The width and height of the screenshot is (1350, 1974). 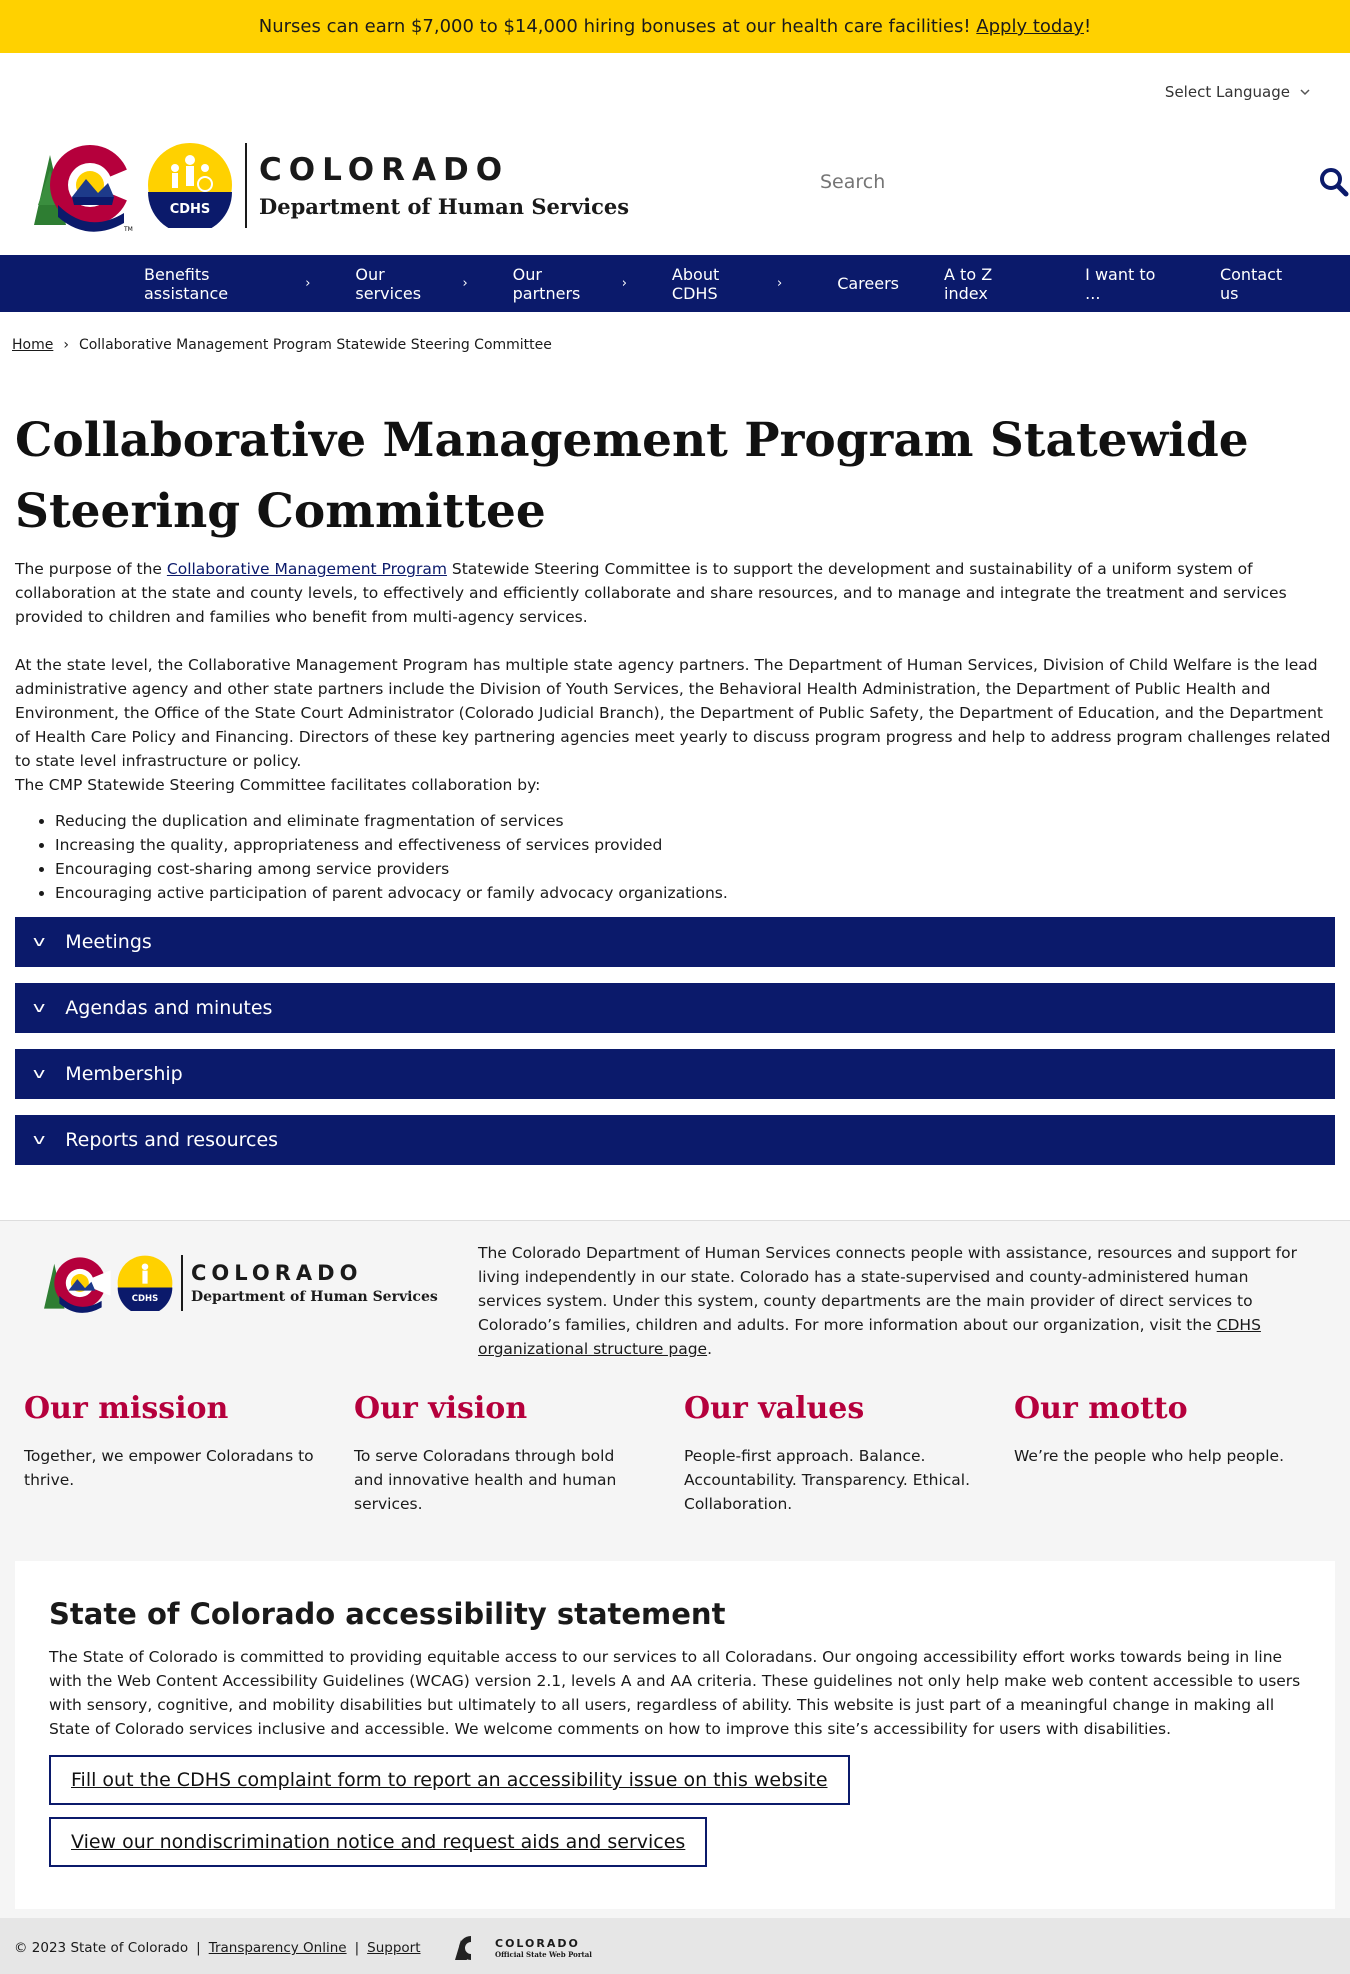 I want to click on footer-desc-end: ., so click(x=710, y=1349).